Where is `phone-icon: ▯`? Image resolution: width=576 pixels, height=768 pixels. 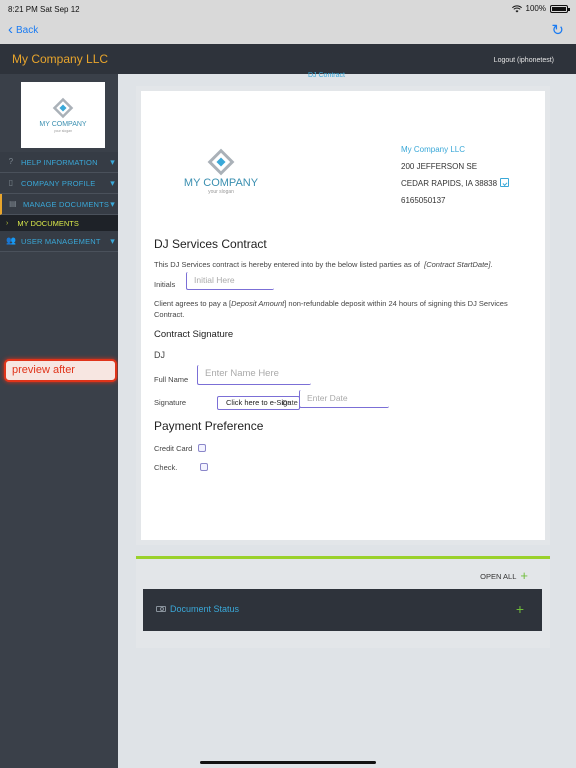
phone-icon: ▯ is located at coordinates (11, 182).